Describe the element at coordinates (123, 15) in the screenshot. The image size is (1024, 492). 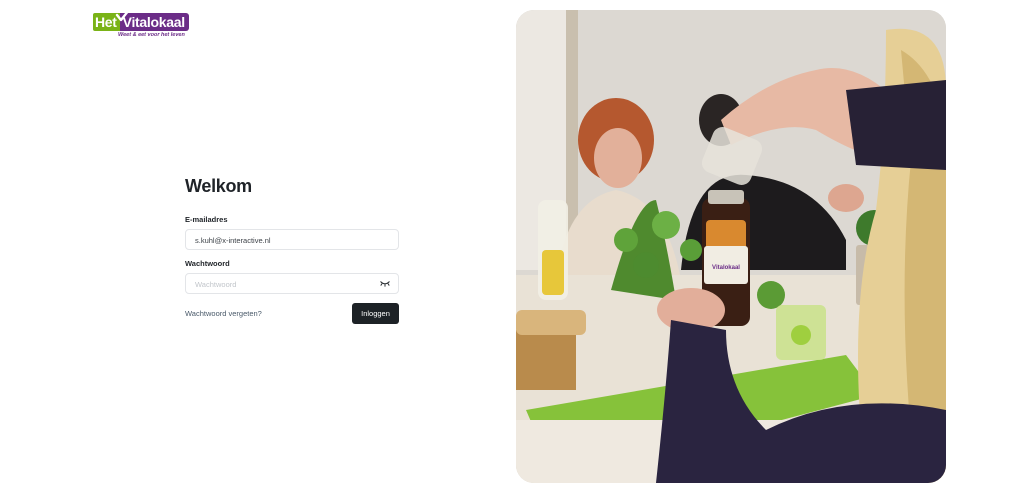
I see `logo-checkmark-icon` at that location.